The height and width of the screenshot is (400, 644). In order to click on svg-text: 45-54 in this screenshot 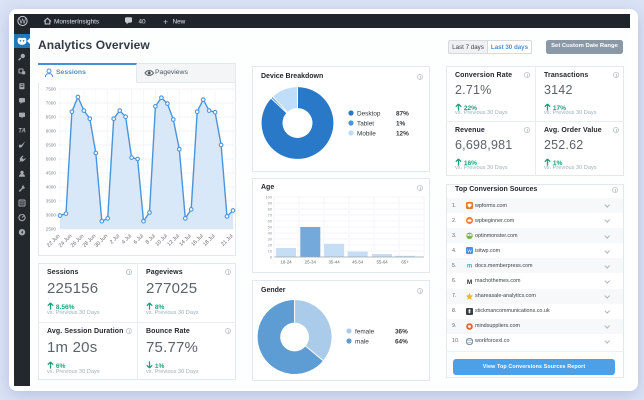, I will do `click(358, 262)`.